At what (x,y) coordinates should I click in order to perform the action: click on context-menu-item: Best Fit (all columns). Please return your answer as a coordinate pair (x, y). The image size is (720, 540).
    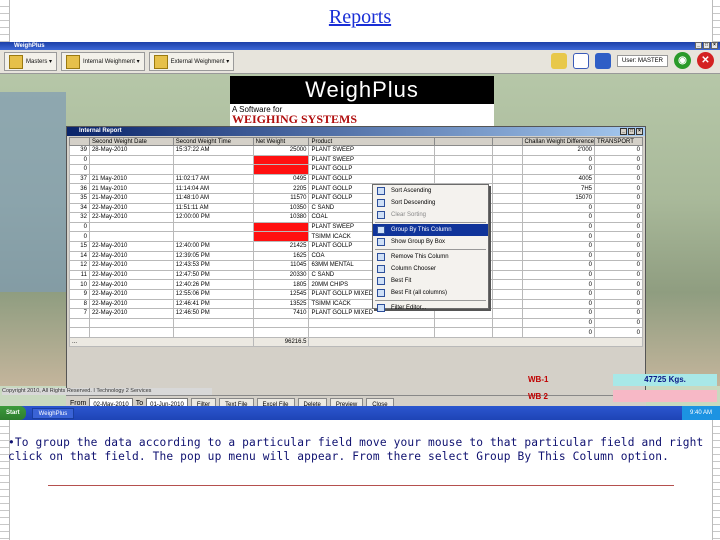
    Looking at the image, I should click on (430, 293).